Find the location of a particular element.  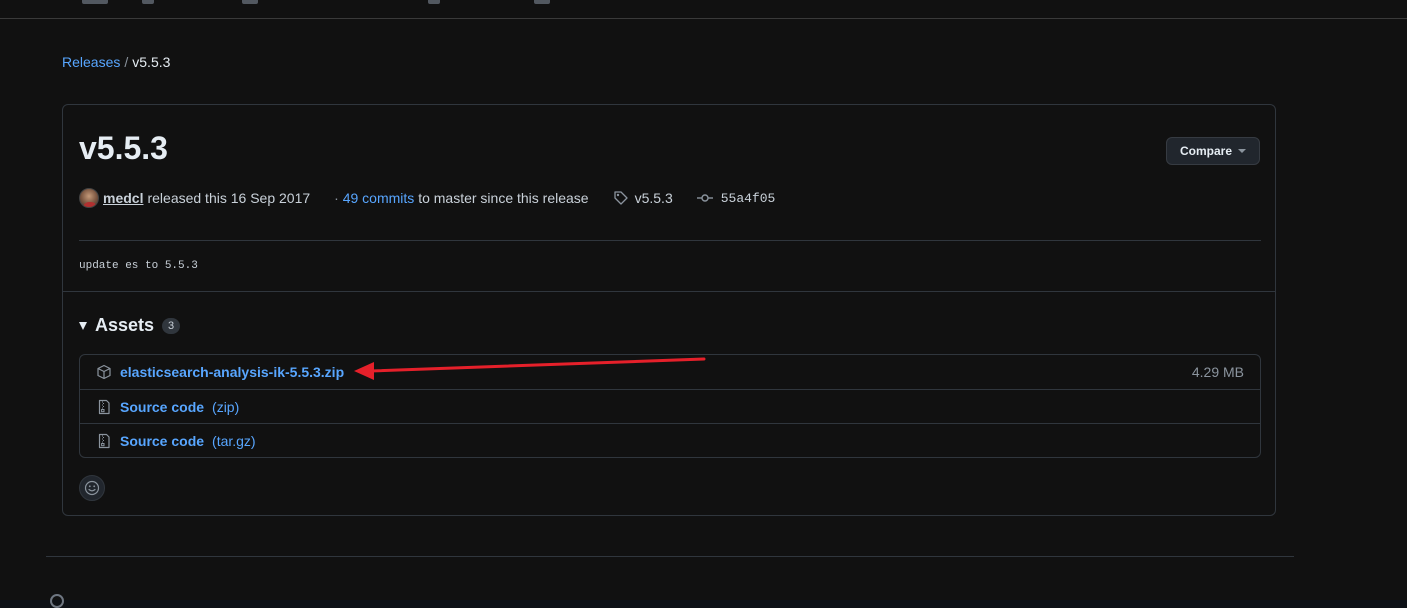

commit-sha: 55a4f05 is located at coordinates (748, 198).